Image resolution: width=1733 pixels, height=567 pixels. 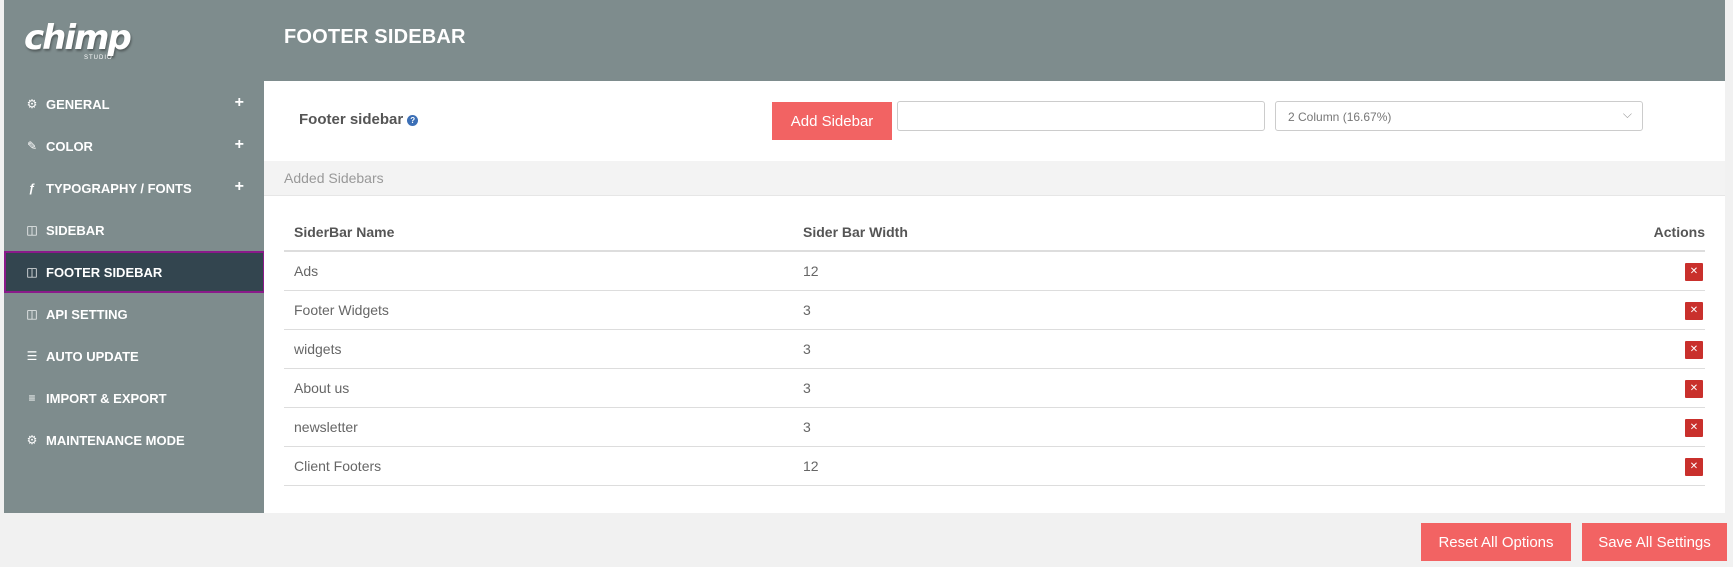 What do you see at coordinates (538, 349) in the screenshot?
I see `sidebar-name-cell: widgets` at bounding box center [538, 349].